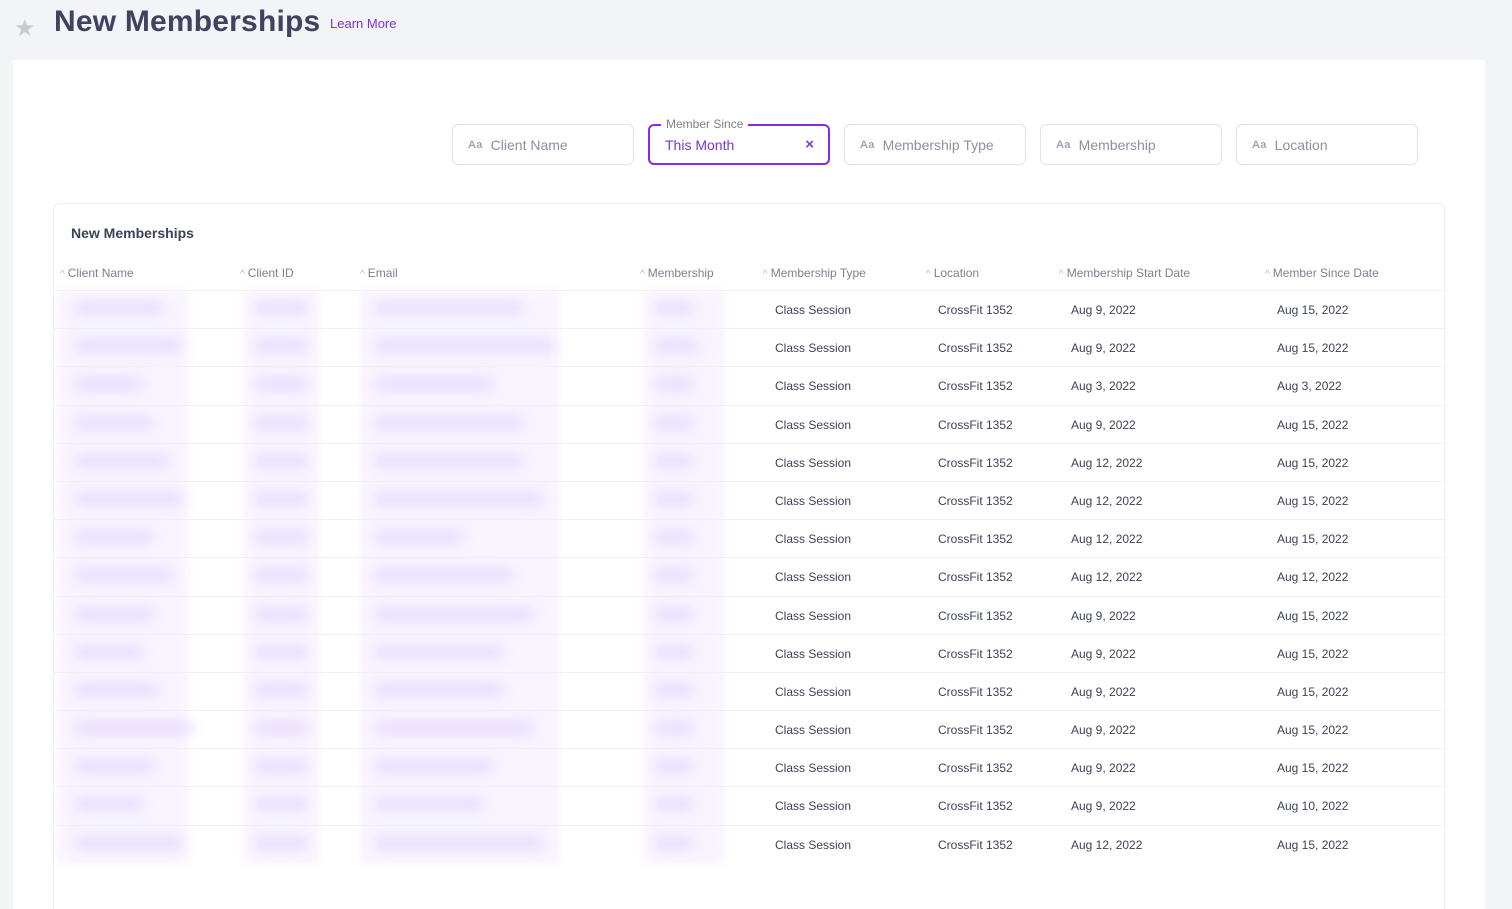 This screenshot has width=1512, height=909. What do you see at coordinates (1117, 144) in the screenshot?
I see `filter-label: Membership` at bounding box center [1117, 144].